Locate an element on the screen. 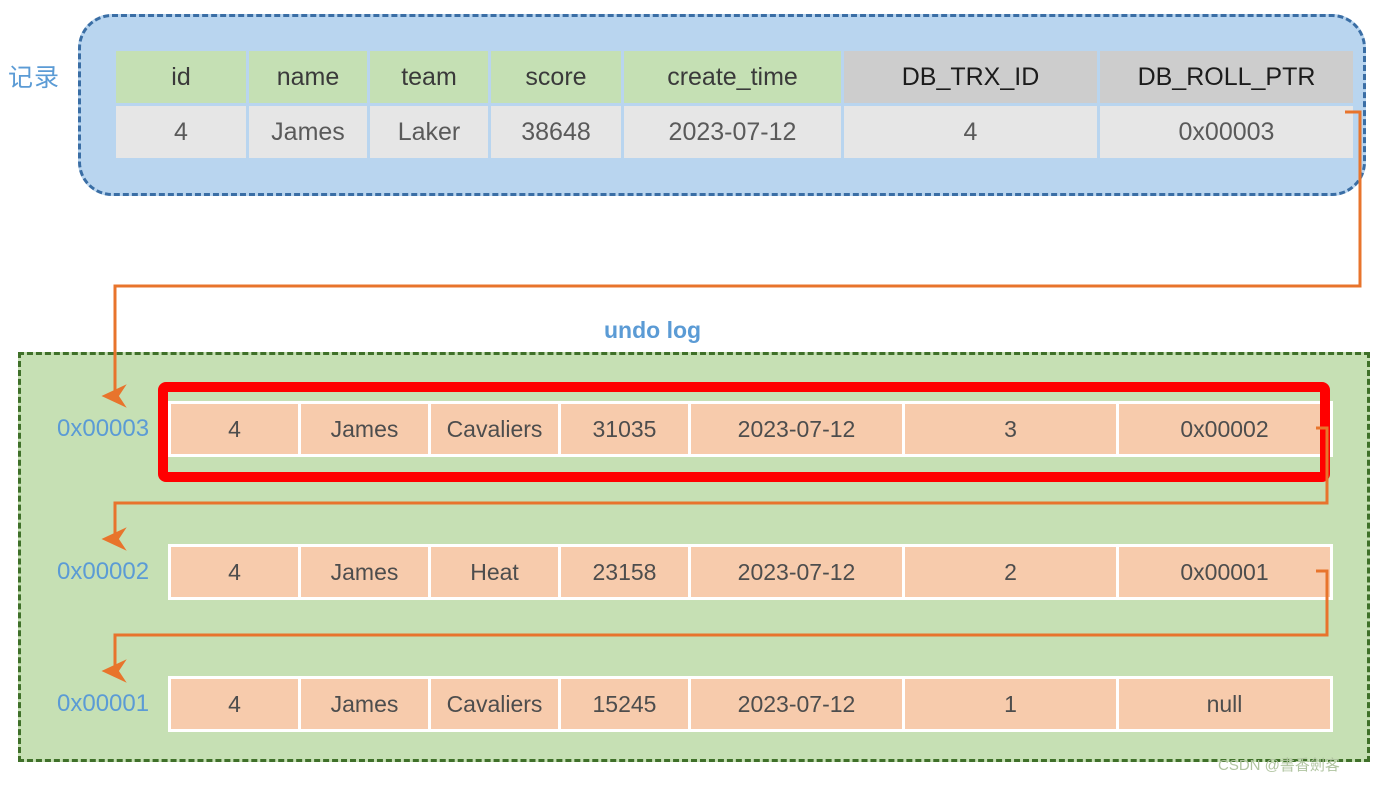 The height and width of the screenshot is (792, 1378). undo-cell-score: 15245 is located at coordinates (624, 704).